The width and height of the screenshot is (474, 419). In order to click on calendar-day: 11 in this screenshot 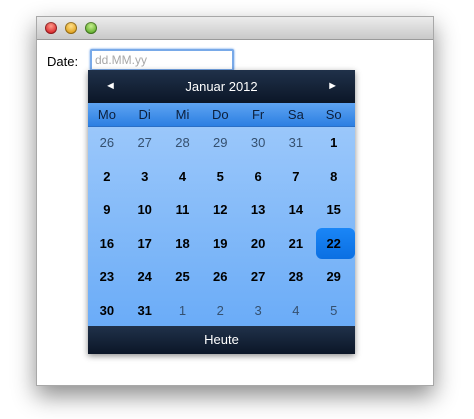, I will do `click(183, 210)`.